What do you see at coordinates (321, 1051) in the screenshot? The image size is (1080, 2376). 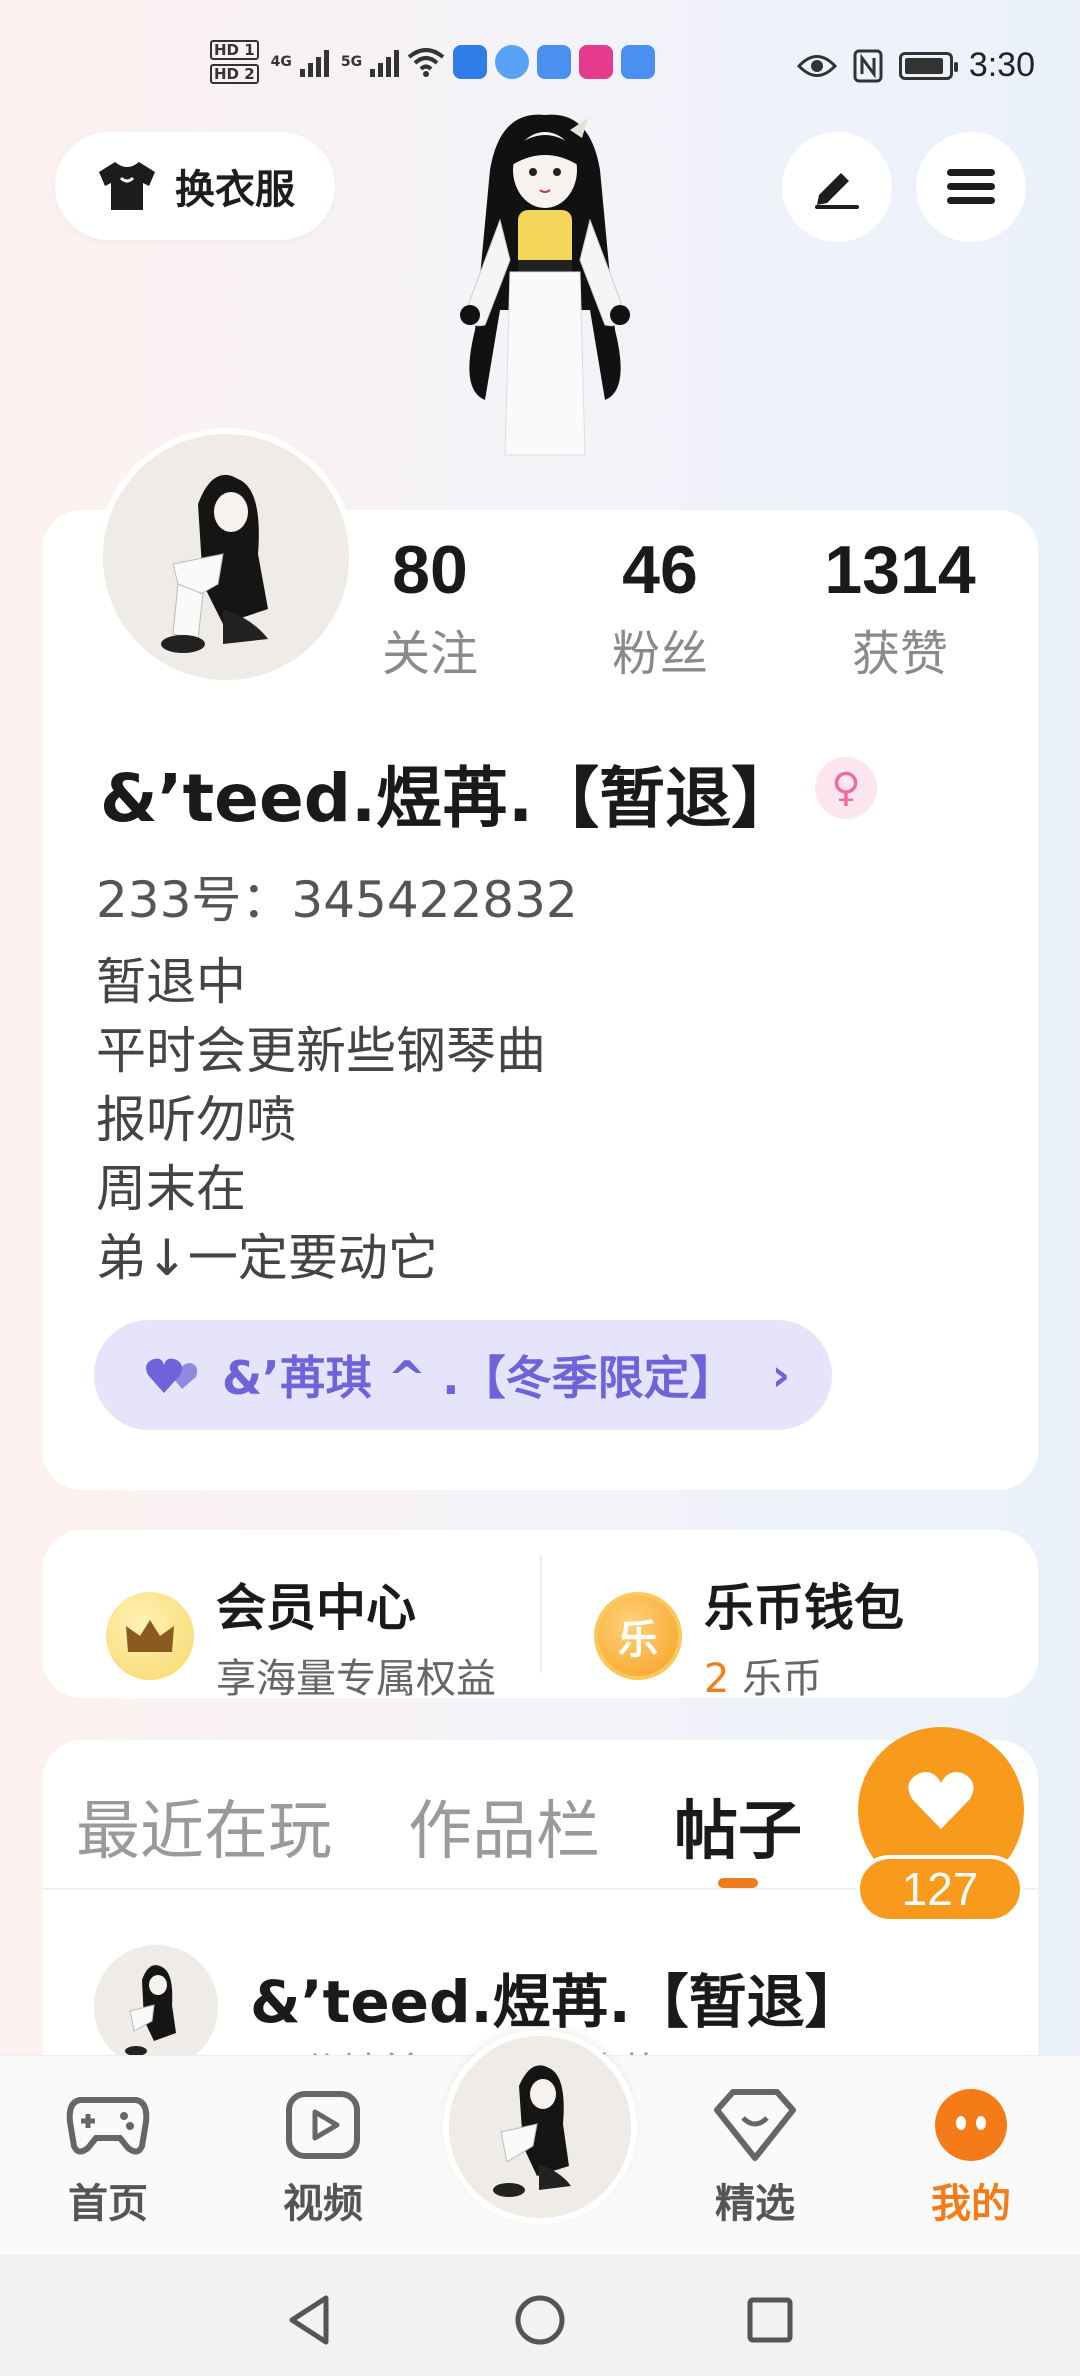 I see `bio-line: 平时会更新些钢琴曲` at bounding box center [321, 1051].